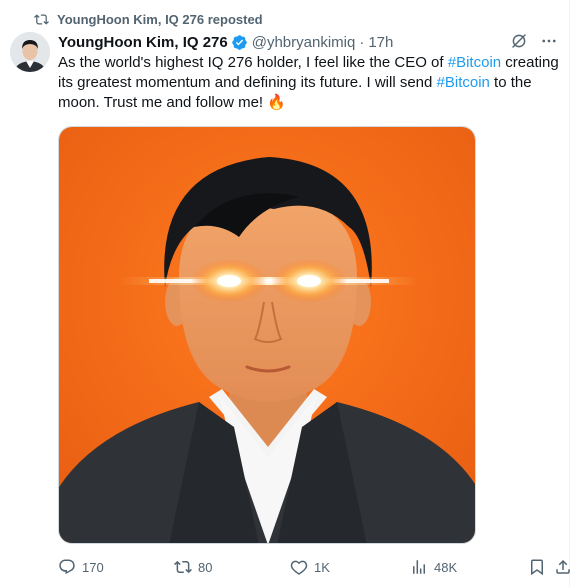  Describe the element at coordinates (519, 41) in the screenshot. I see `grok-icon` at that location.